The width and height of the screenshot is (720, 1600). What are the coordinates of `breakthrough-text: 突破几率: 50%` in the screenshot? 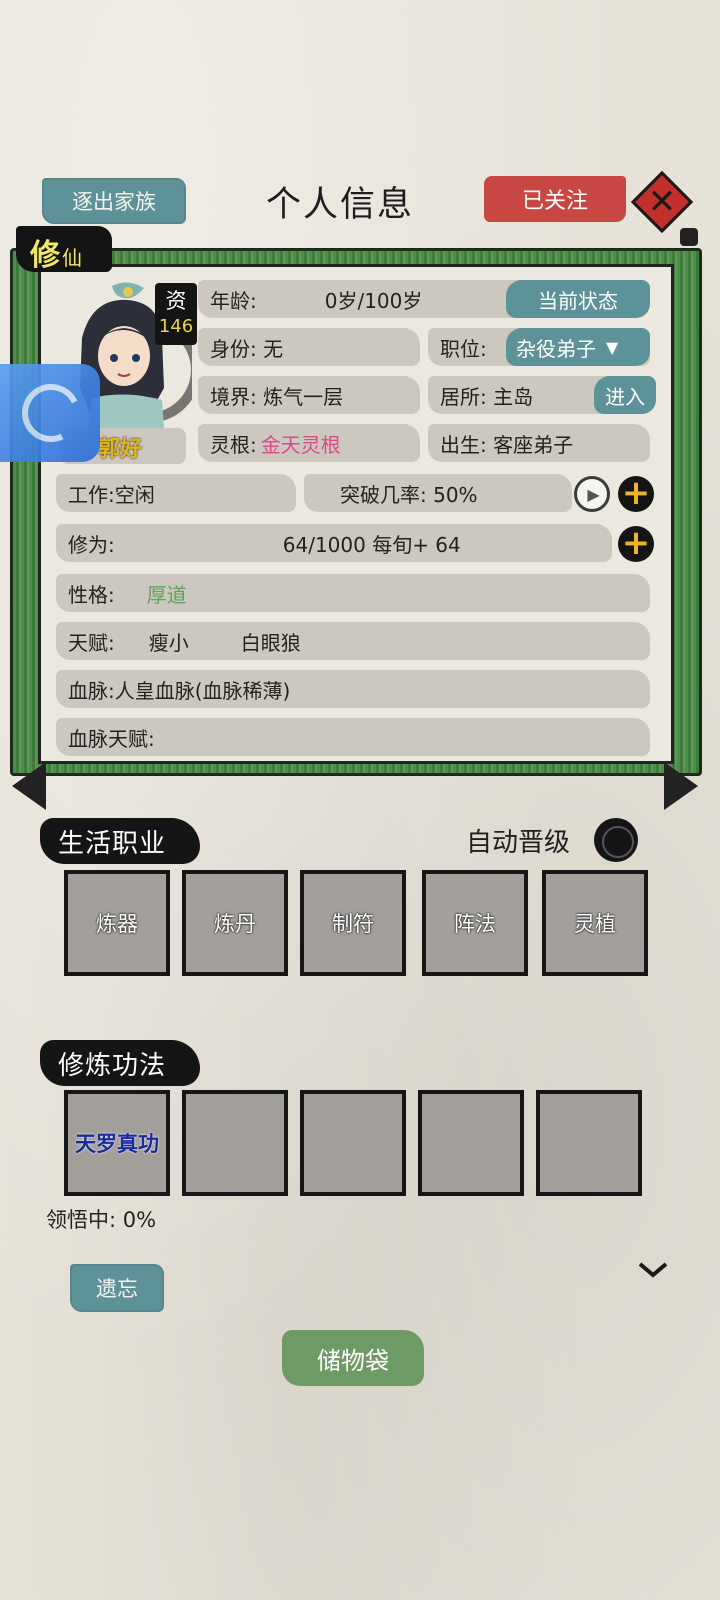 It's located at (409, 494).